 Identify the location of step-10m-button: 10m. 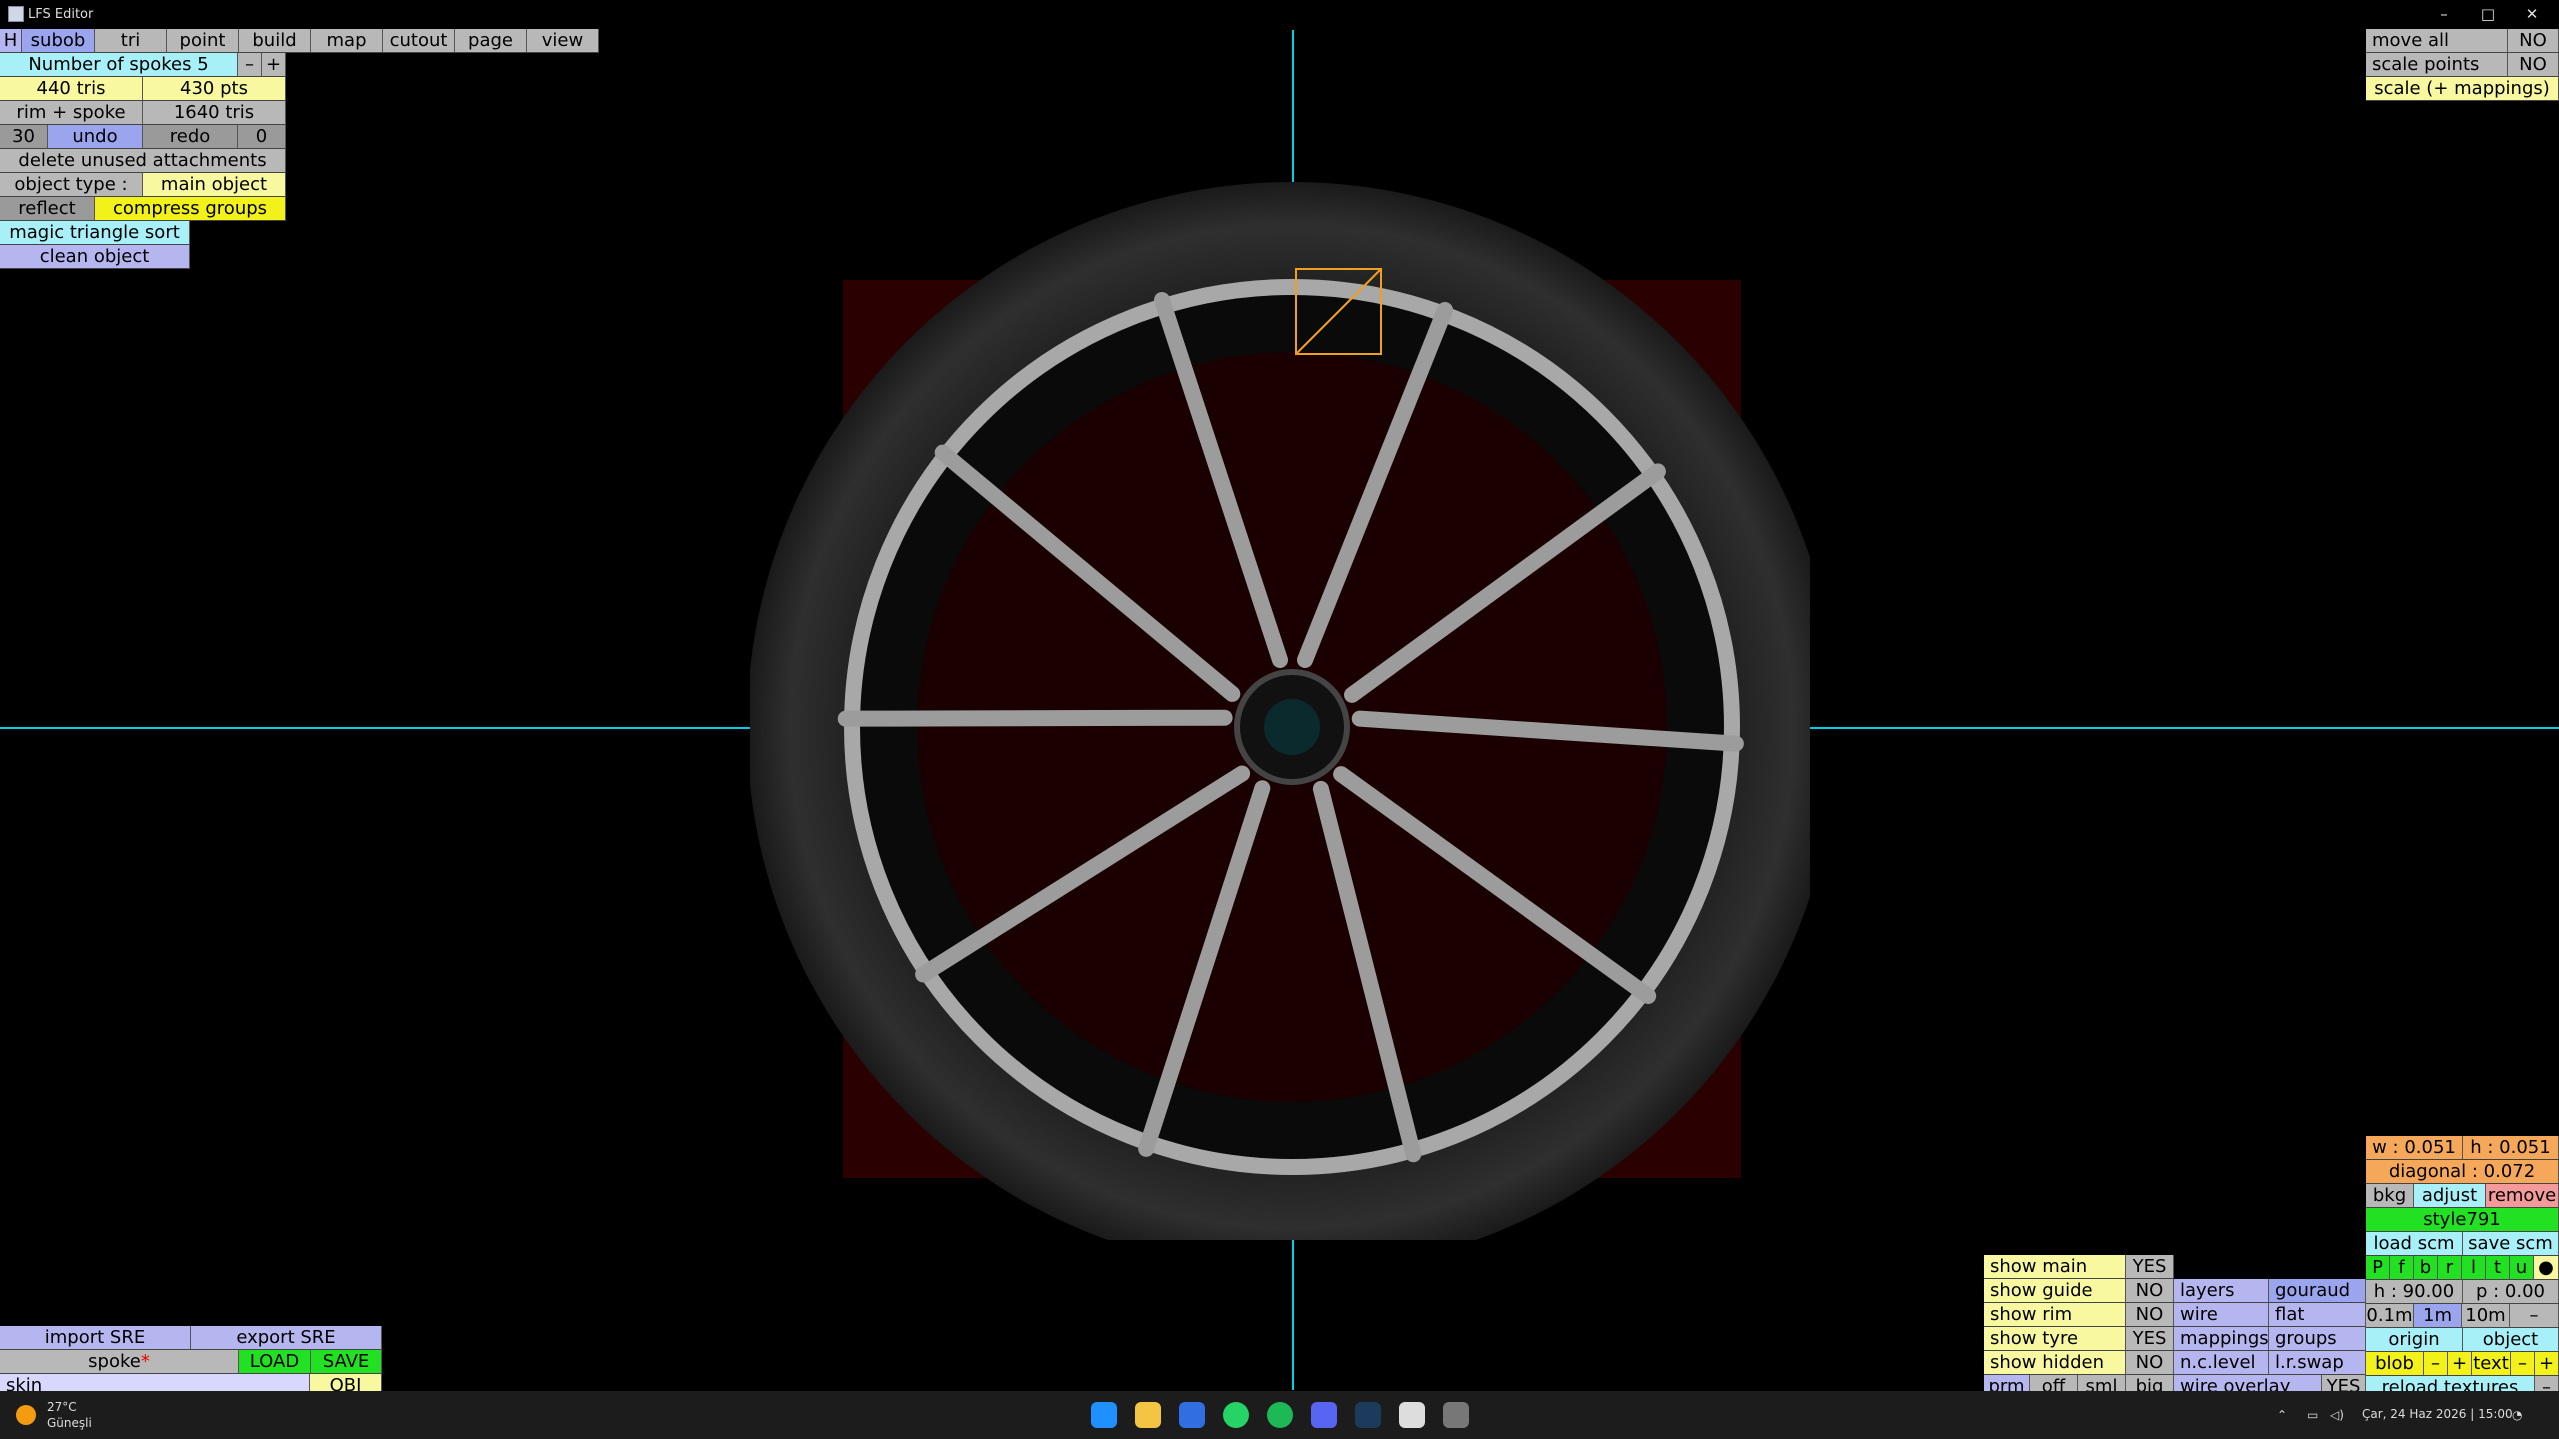
(2486, 1316).